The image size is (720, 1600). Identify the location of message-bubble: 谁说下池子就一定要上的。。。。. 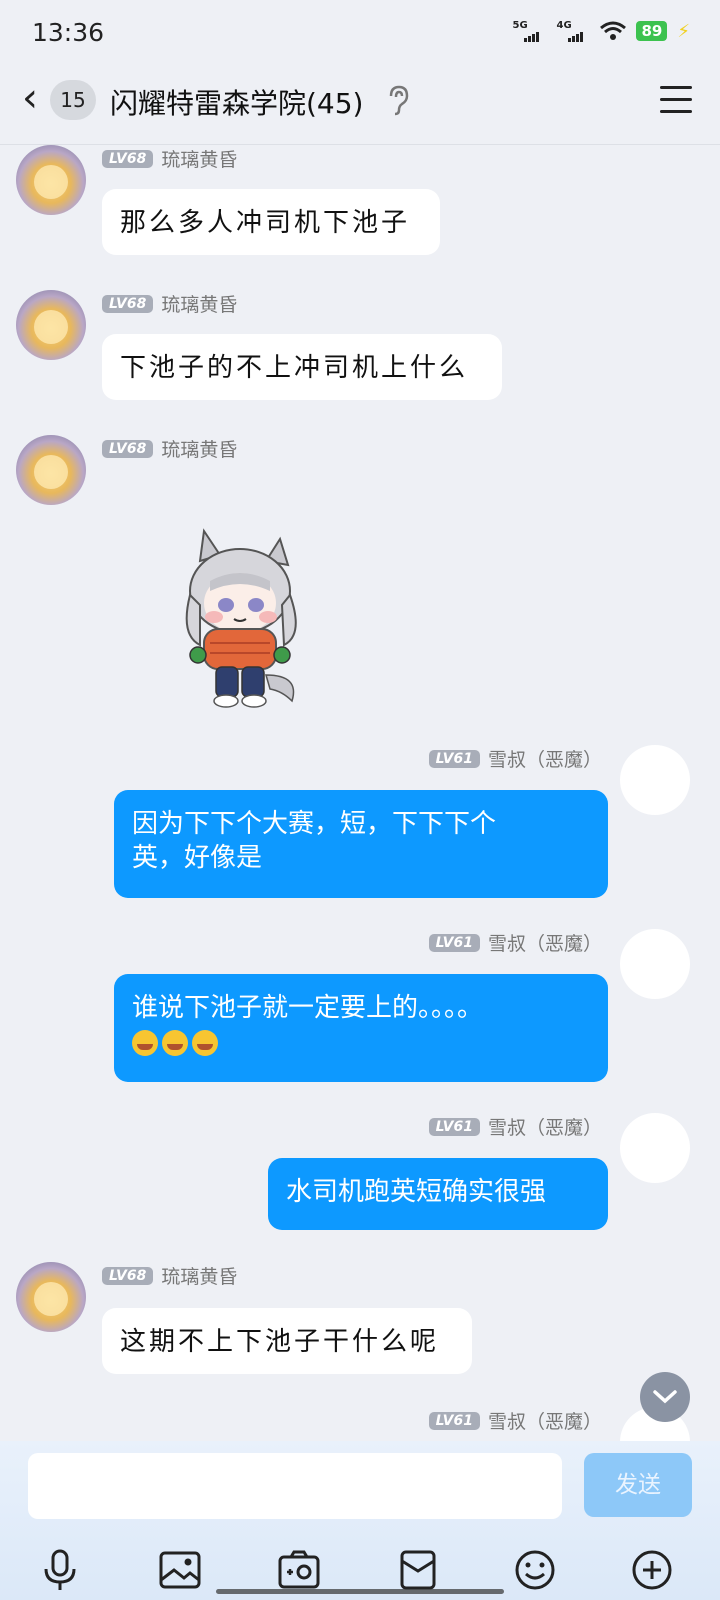
(361, 1028).